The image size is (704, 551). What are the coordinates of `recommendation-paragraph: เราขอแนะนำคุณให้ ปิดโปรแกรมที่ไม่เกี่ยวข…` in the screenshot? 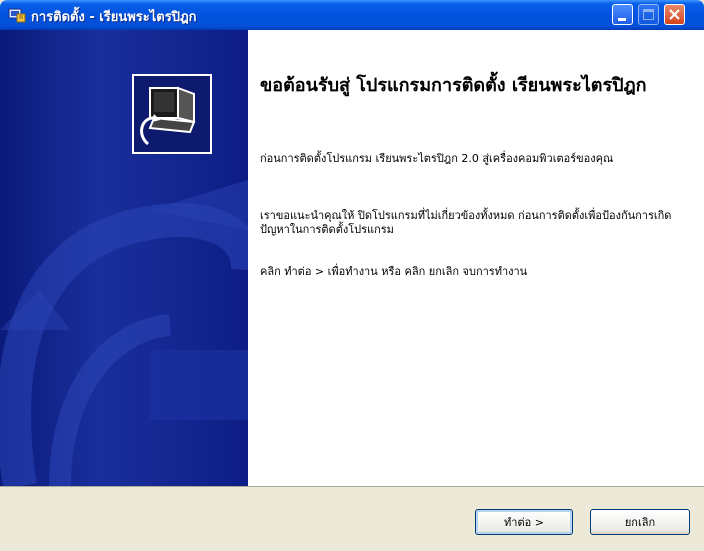 It's located at (466, 222).